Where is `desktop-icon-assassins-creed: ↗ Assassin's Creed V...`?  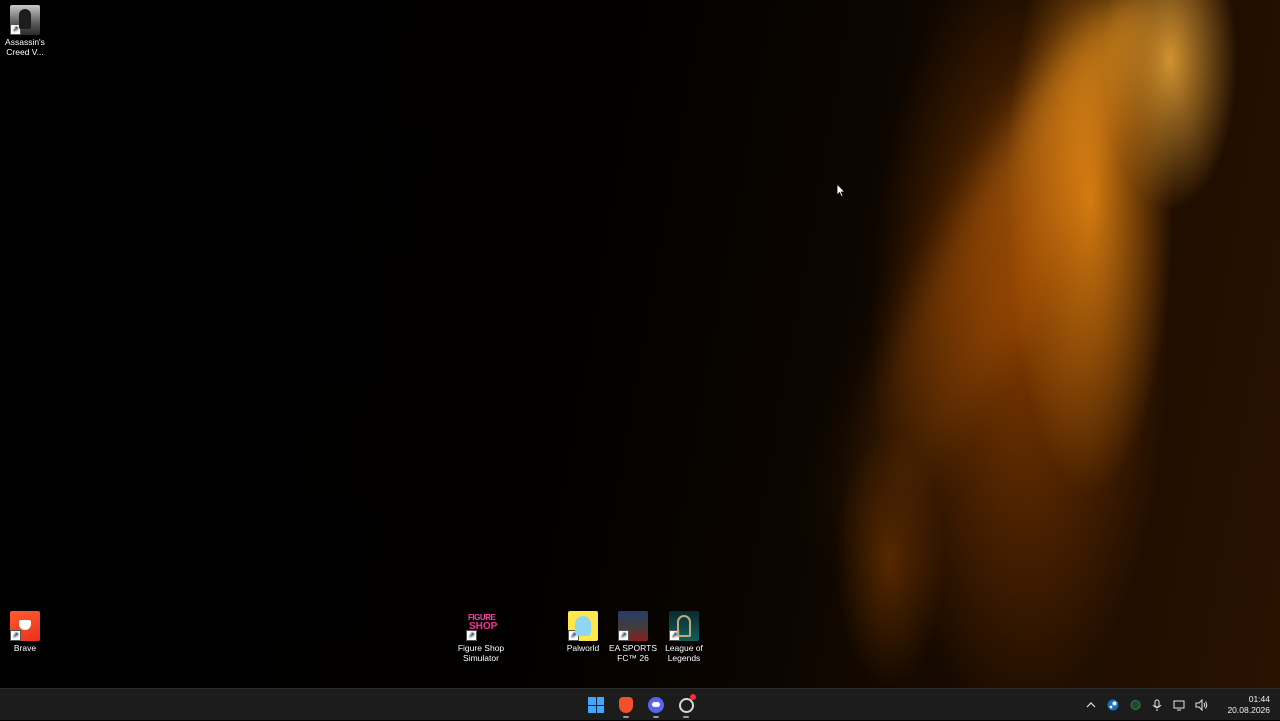
desktop-icon-assassins-creed: ↗ Assassin's Creed V... is located at coordinates (30, 31).